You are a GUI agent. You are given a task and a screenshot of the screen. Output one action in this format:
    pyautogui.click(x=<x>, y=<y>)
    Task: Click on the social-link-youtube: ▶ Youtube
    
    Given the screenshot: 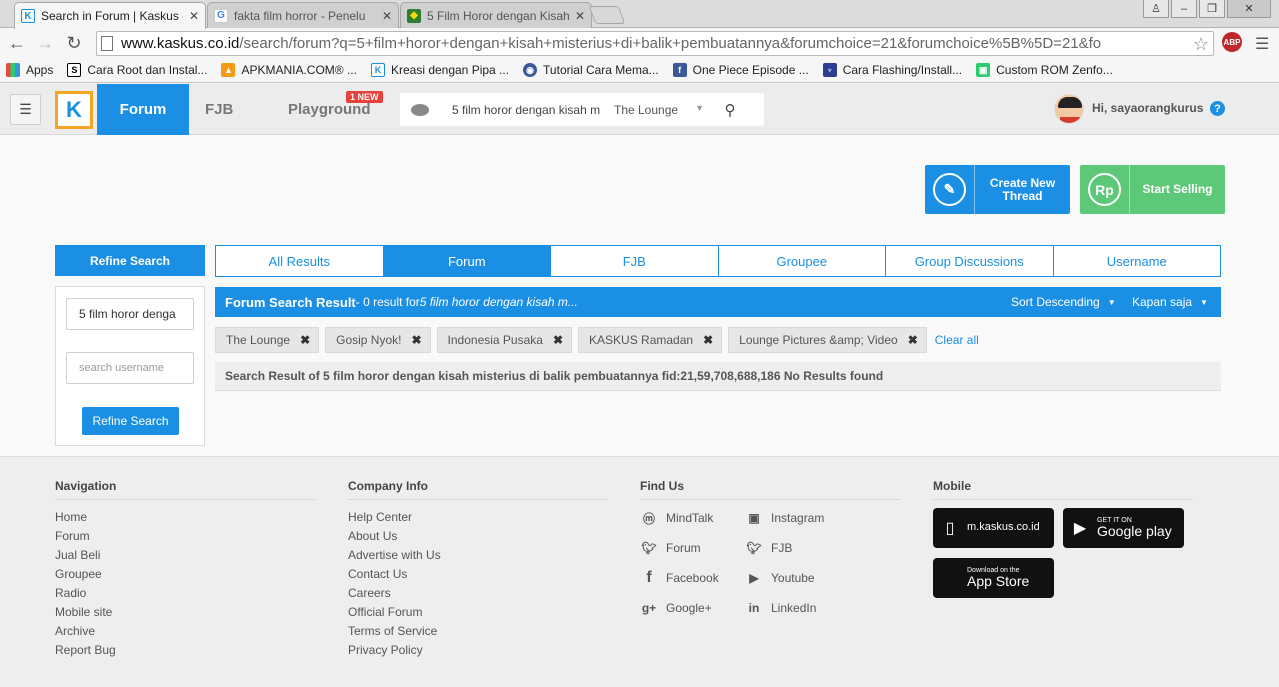 What is the action you would take?
    pyautogui.click(x=805, y=578)
    